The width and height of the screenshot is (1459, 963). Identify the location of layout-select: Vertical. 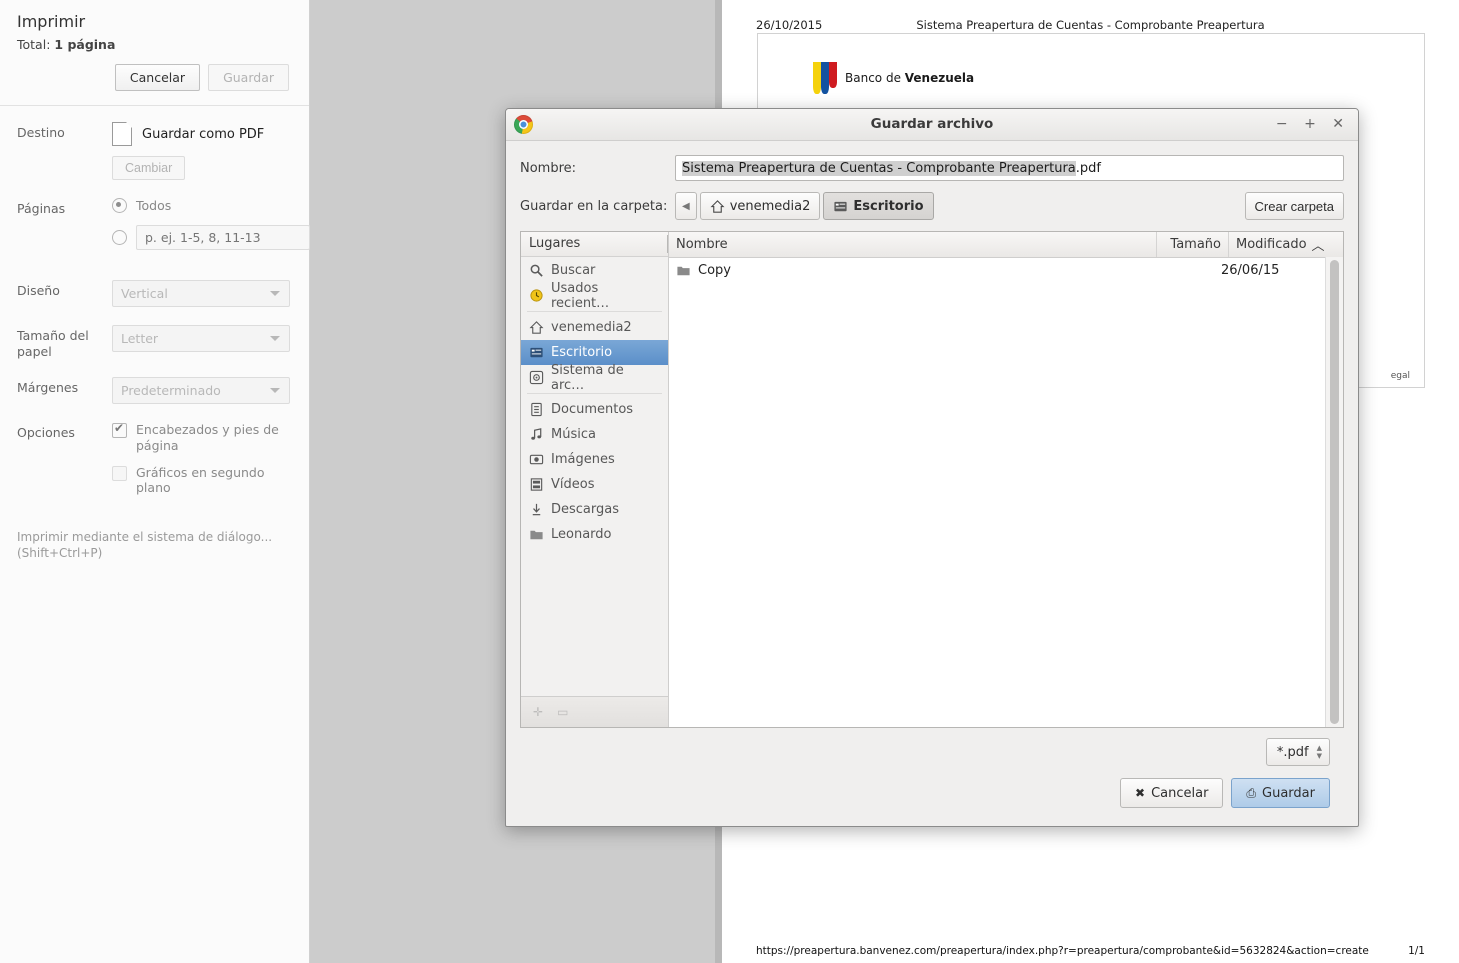
(201, 293).